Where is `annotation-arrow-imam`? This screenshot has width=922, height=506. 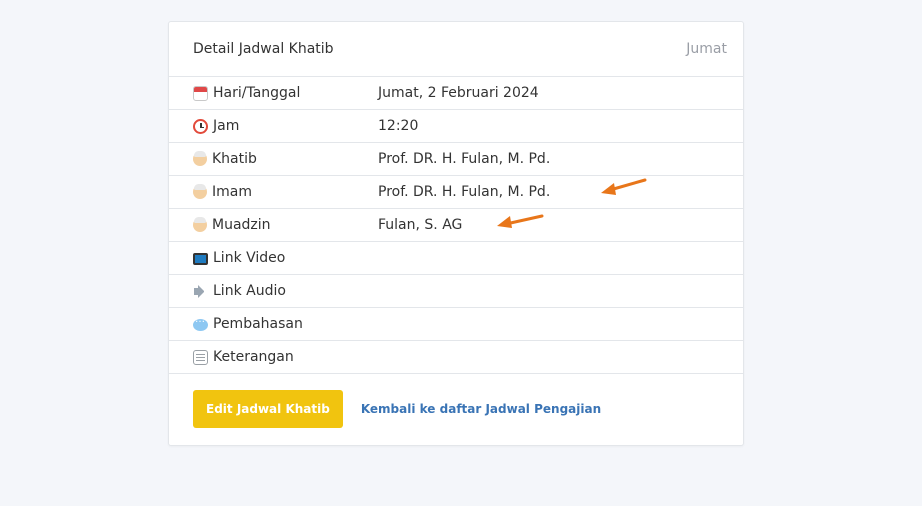 annotation-arrow-imam is located at coordinates (624, 186).